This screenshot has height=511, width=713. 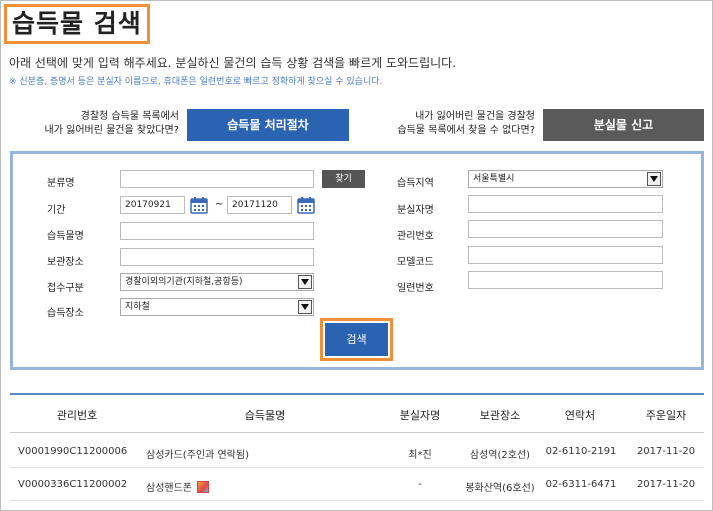 I want to click on region-select: 서울특별시, so click(x=565, y=179).